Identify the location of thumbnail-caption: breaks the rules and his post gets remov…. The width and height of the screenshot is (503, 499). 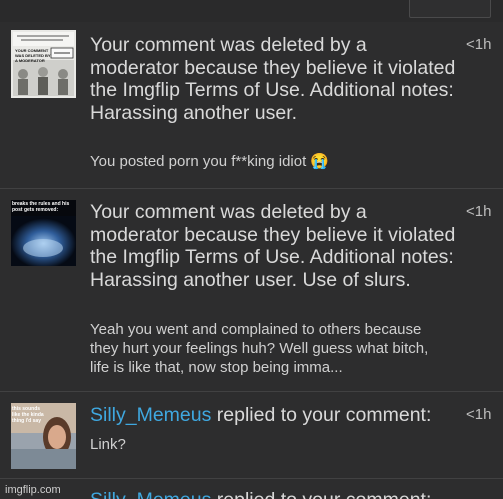
(41, 207).